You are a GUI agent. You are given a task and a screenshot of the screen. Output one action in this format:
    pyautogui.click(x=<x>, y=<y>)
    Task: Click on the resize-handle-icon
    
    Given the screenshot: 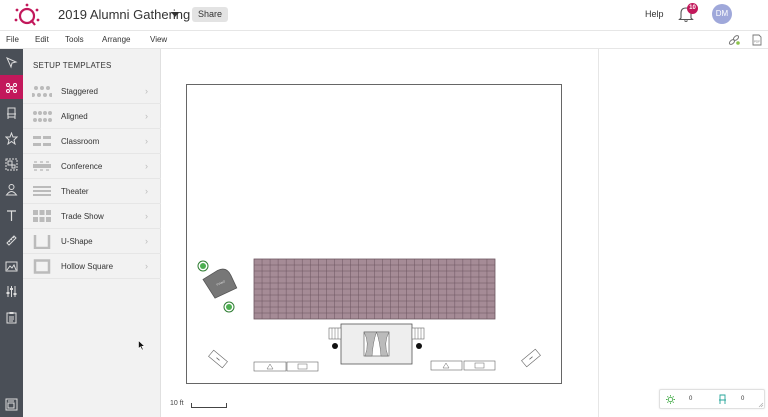 What is the action you would take?
    pyautogui.click(x=761, y=405)
    